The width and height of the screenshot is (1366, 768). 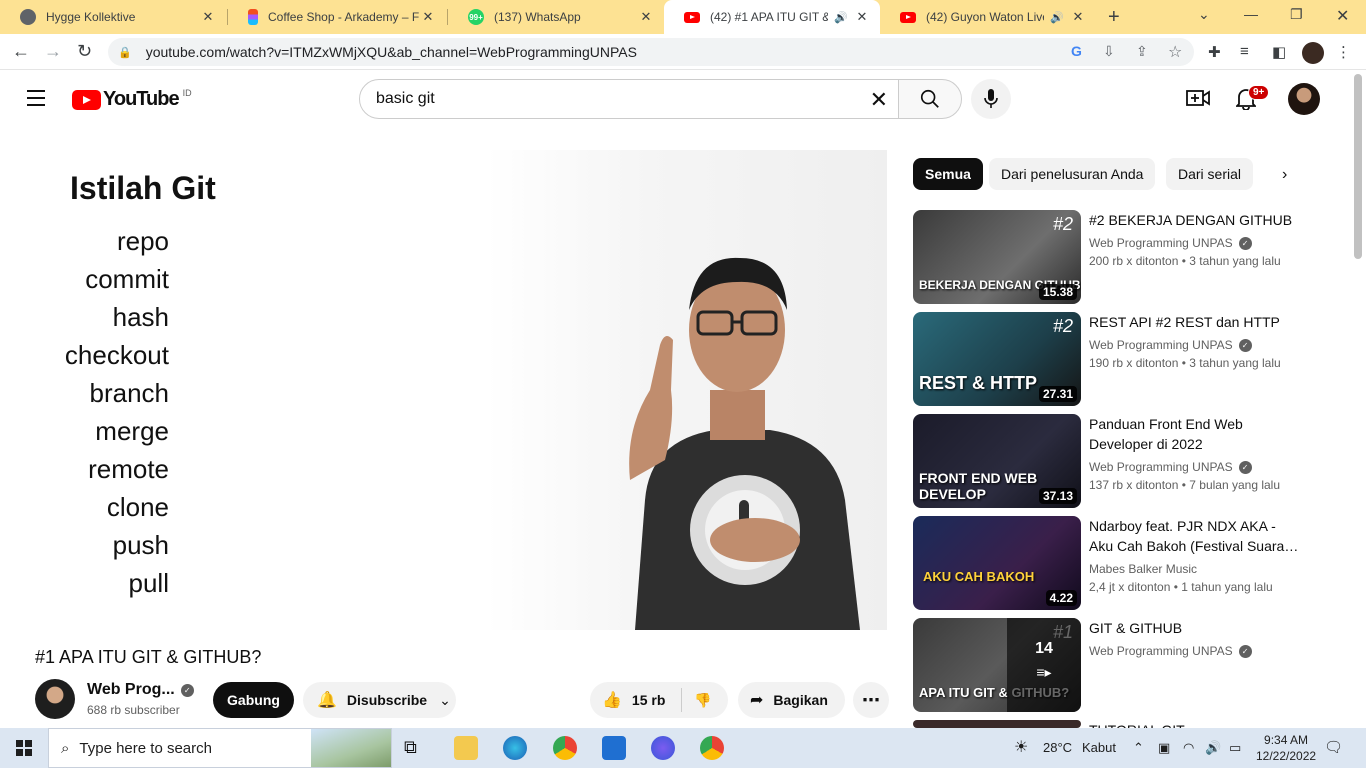 What do you see at coordinates (1204, 14) in the screenshot?
I see `tab-search-icon: ⌄` at bounding box center [1204, 14].